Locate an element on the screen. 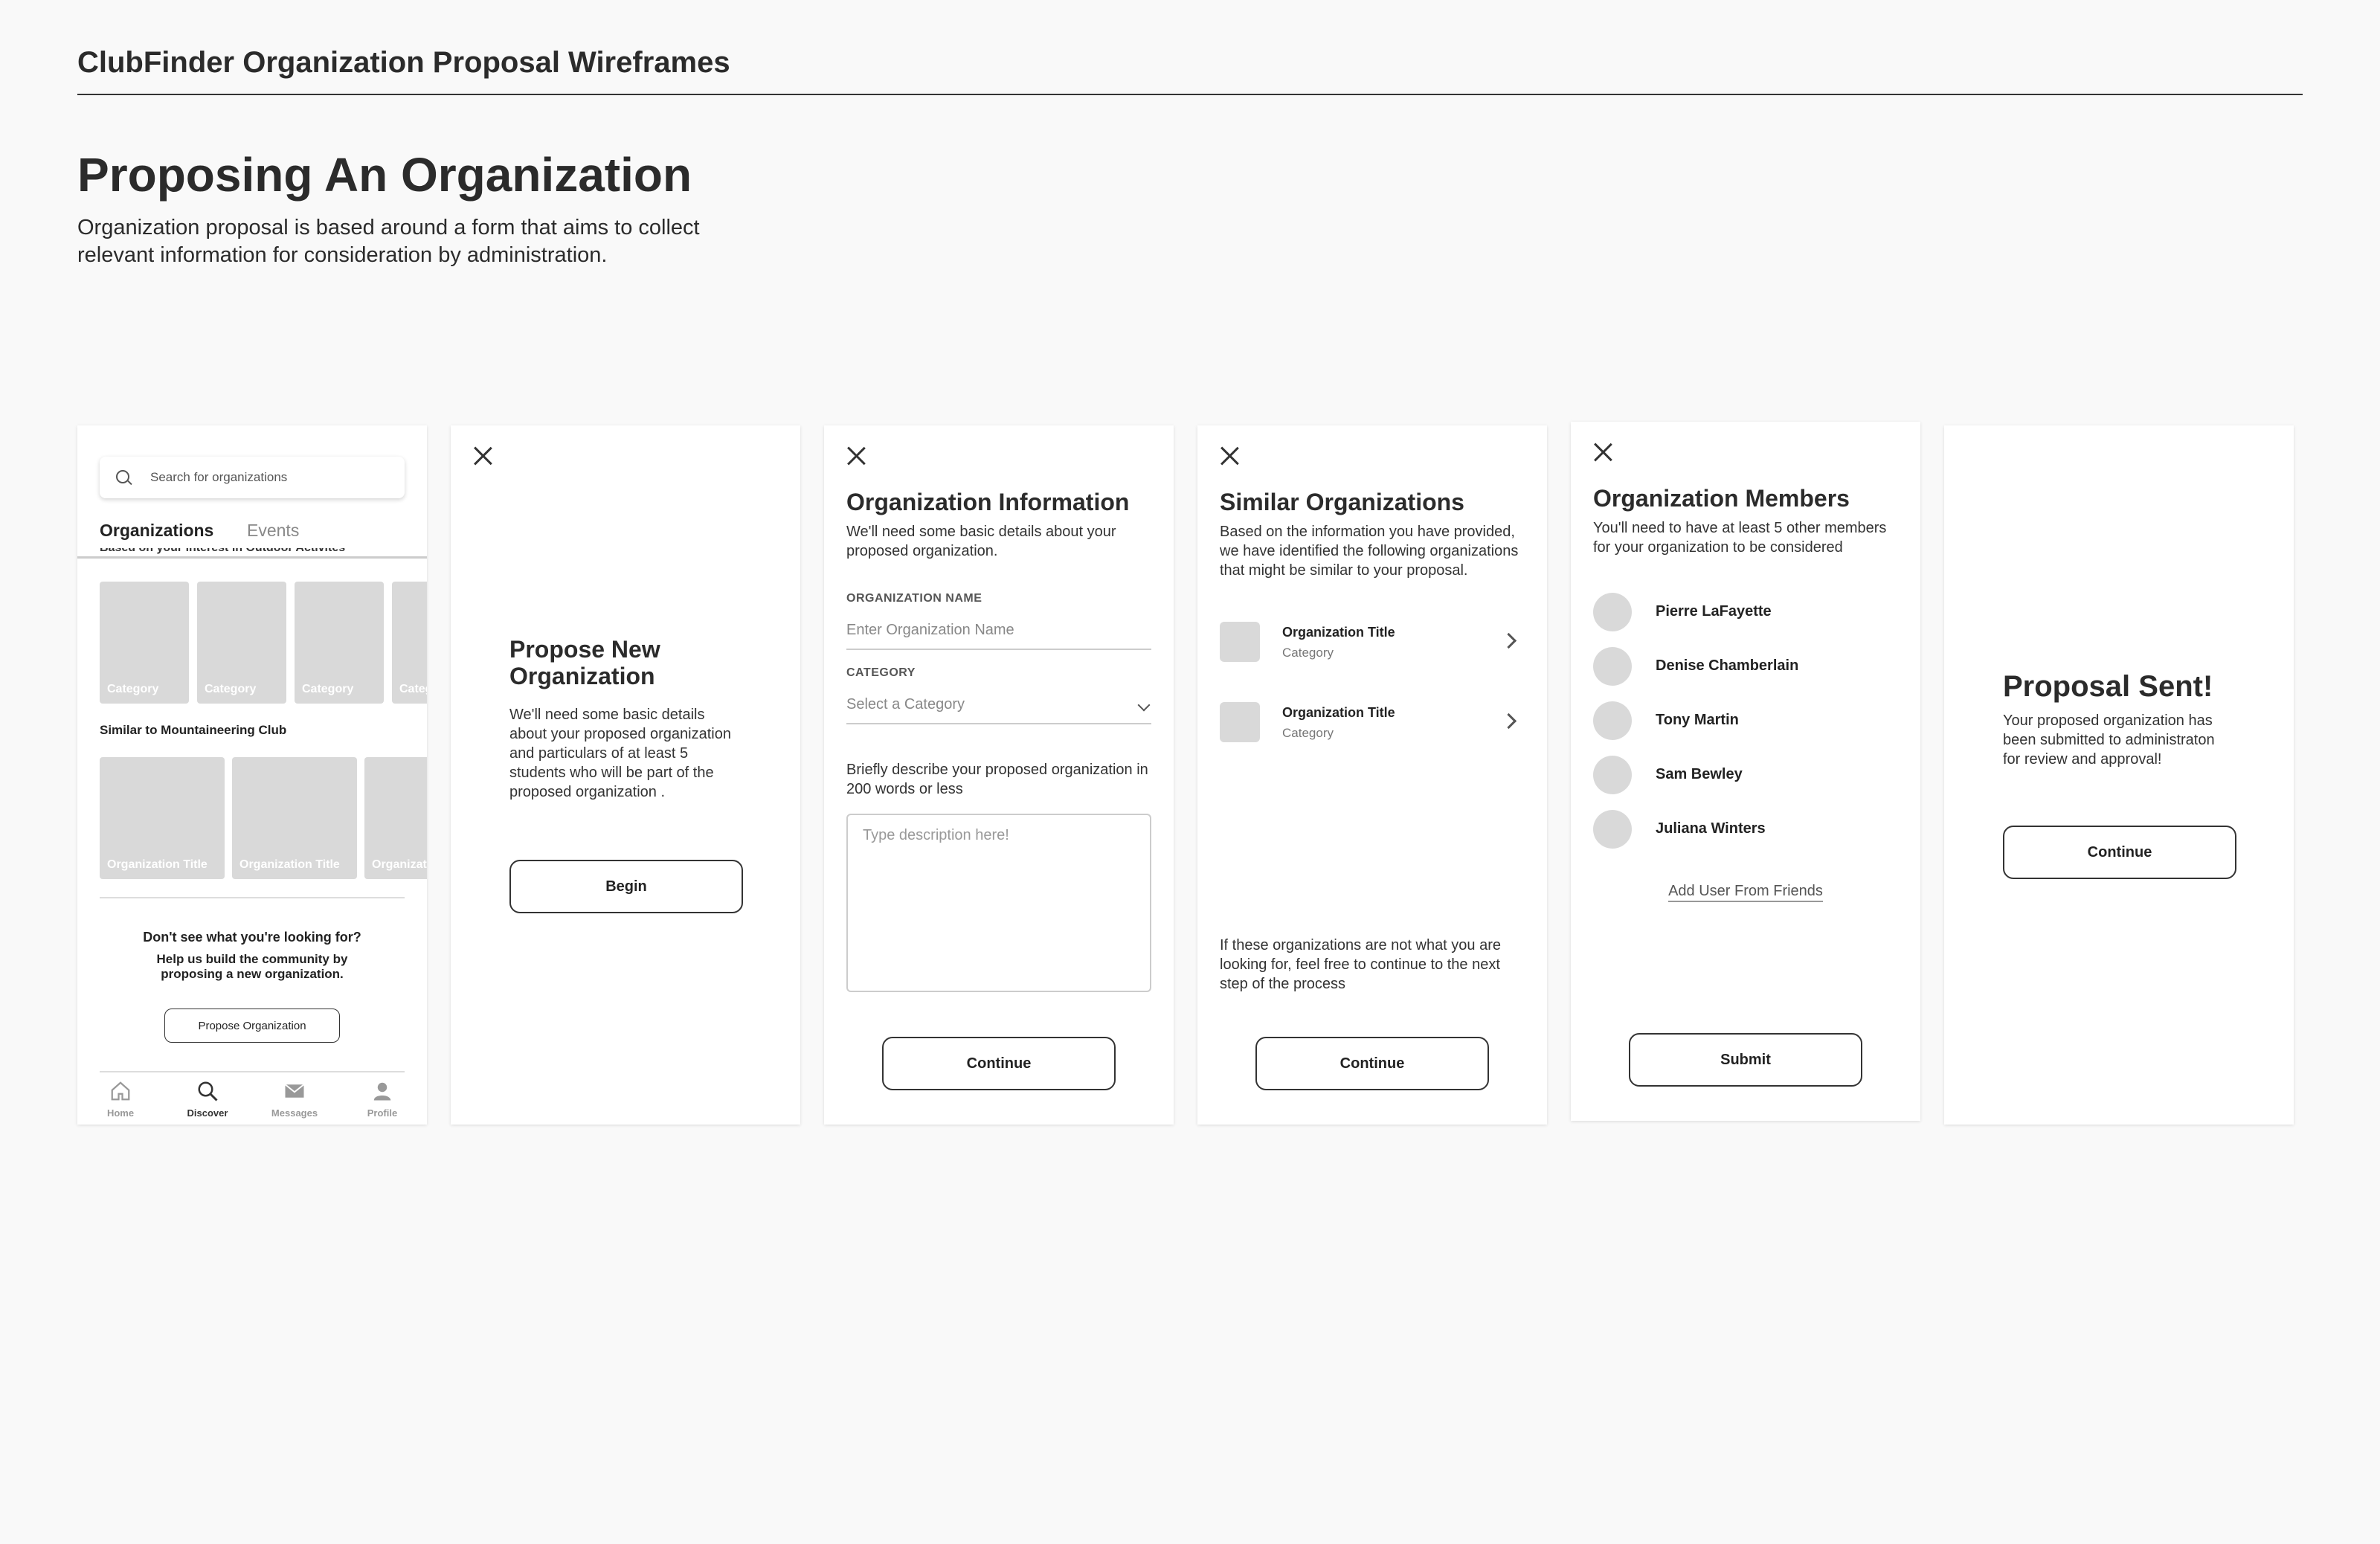 This screenshot has height=1544, width=2380. category-select: Select a Category is located at coordinates (999, 710).